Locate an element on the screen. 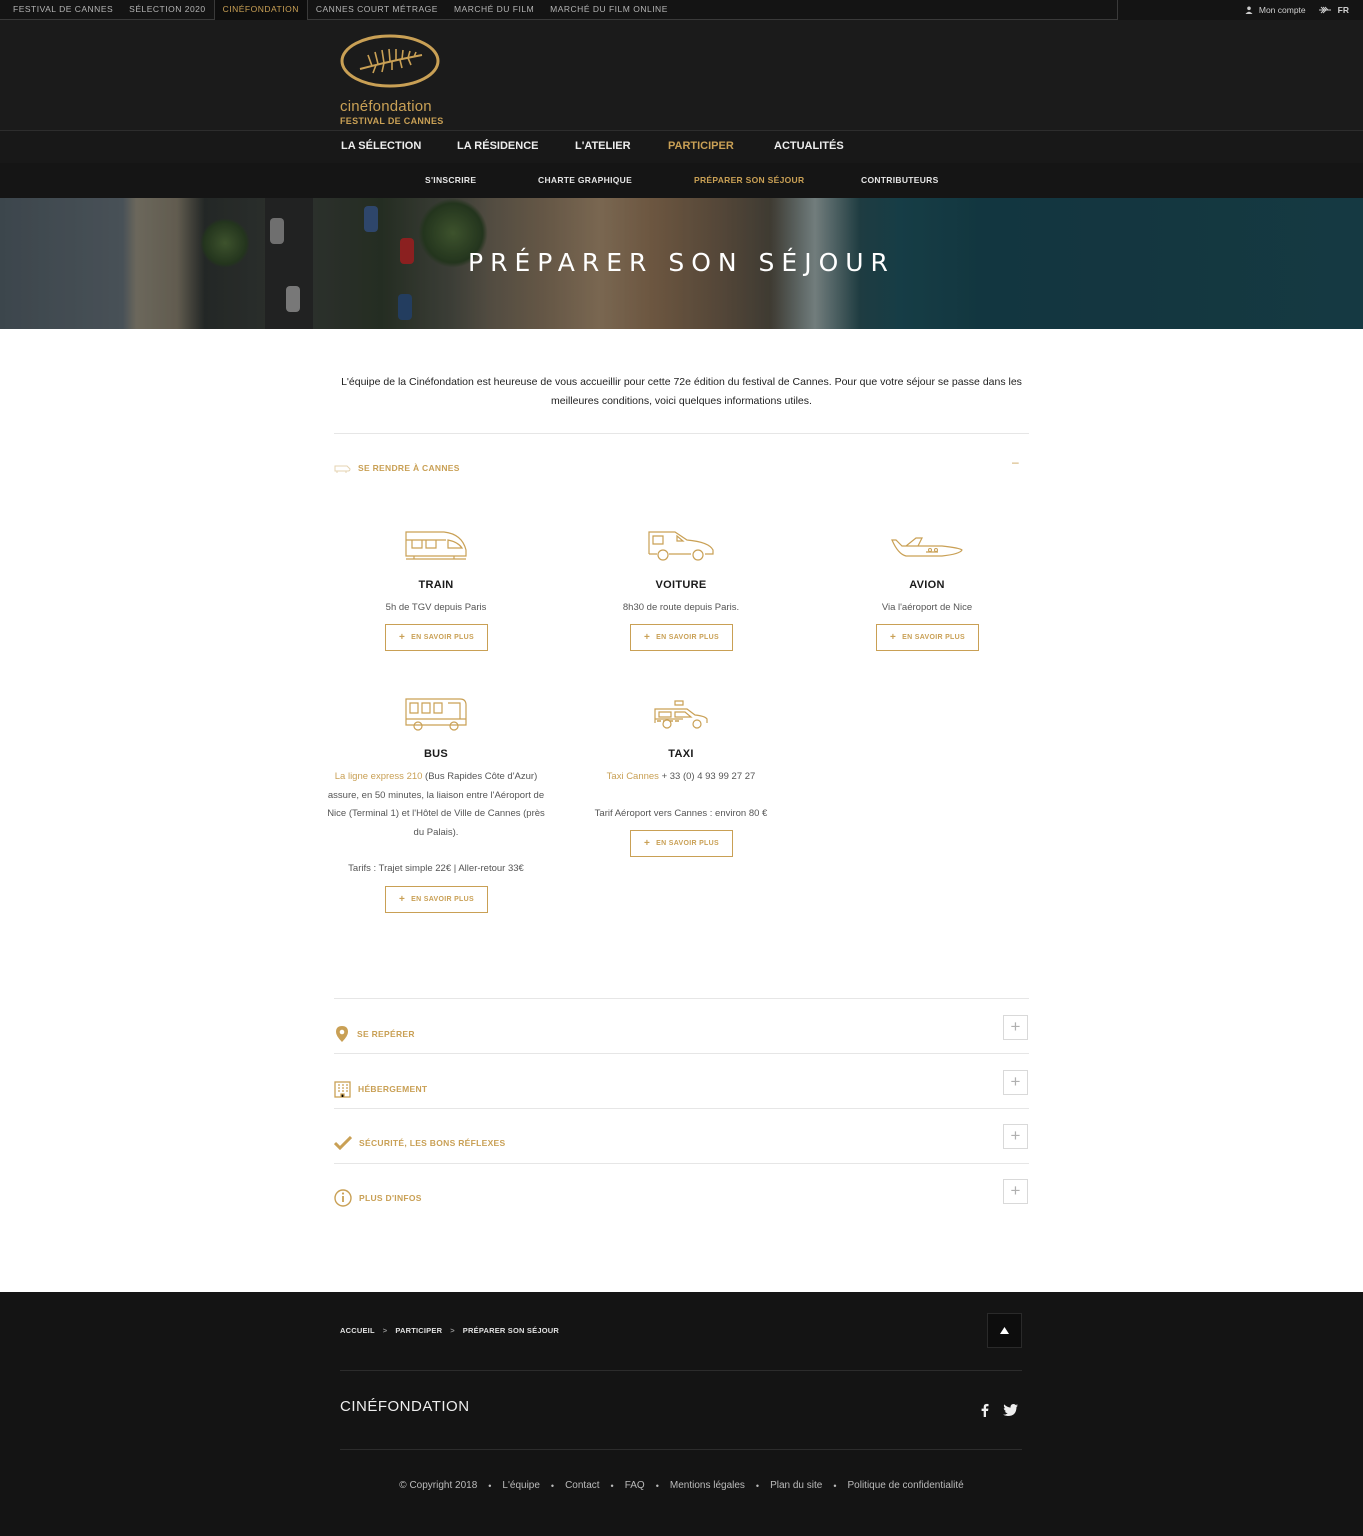  network-link-marche-online: MARCHÉ DU FILM ONLINE is located at coordinates (609, 10).